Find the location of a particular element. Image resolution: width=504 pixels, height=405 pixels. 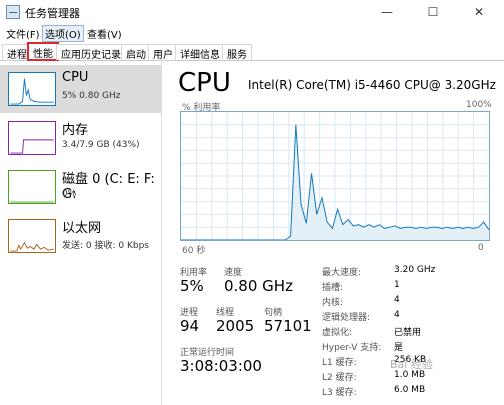

hyperv-support-label: Hyper-V 支持: is located at coordinates (352, 348).